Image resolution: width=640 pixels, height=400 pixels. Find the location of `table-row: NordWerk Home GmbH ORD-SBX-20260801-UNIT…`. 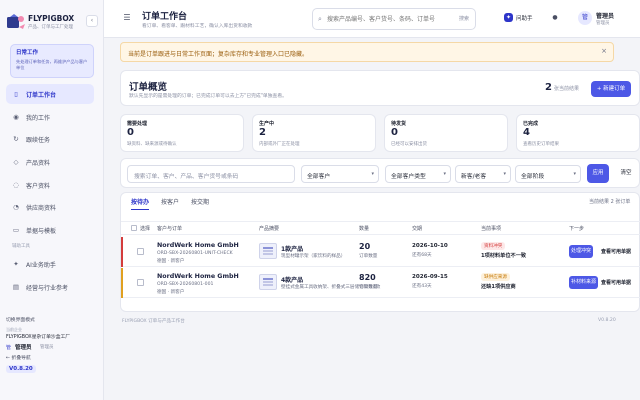

table-row: NordWerk Home GmbH ORD-SBX-20260801-UNIT… is located at coordinates (380, 252).